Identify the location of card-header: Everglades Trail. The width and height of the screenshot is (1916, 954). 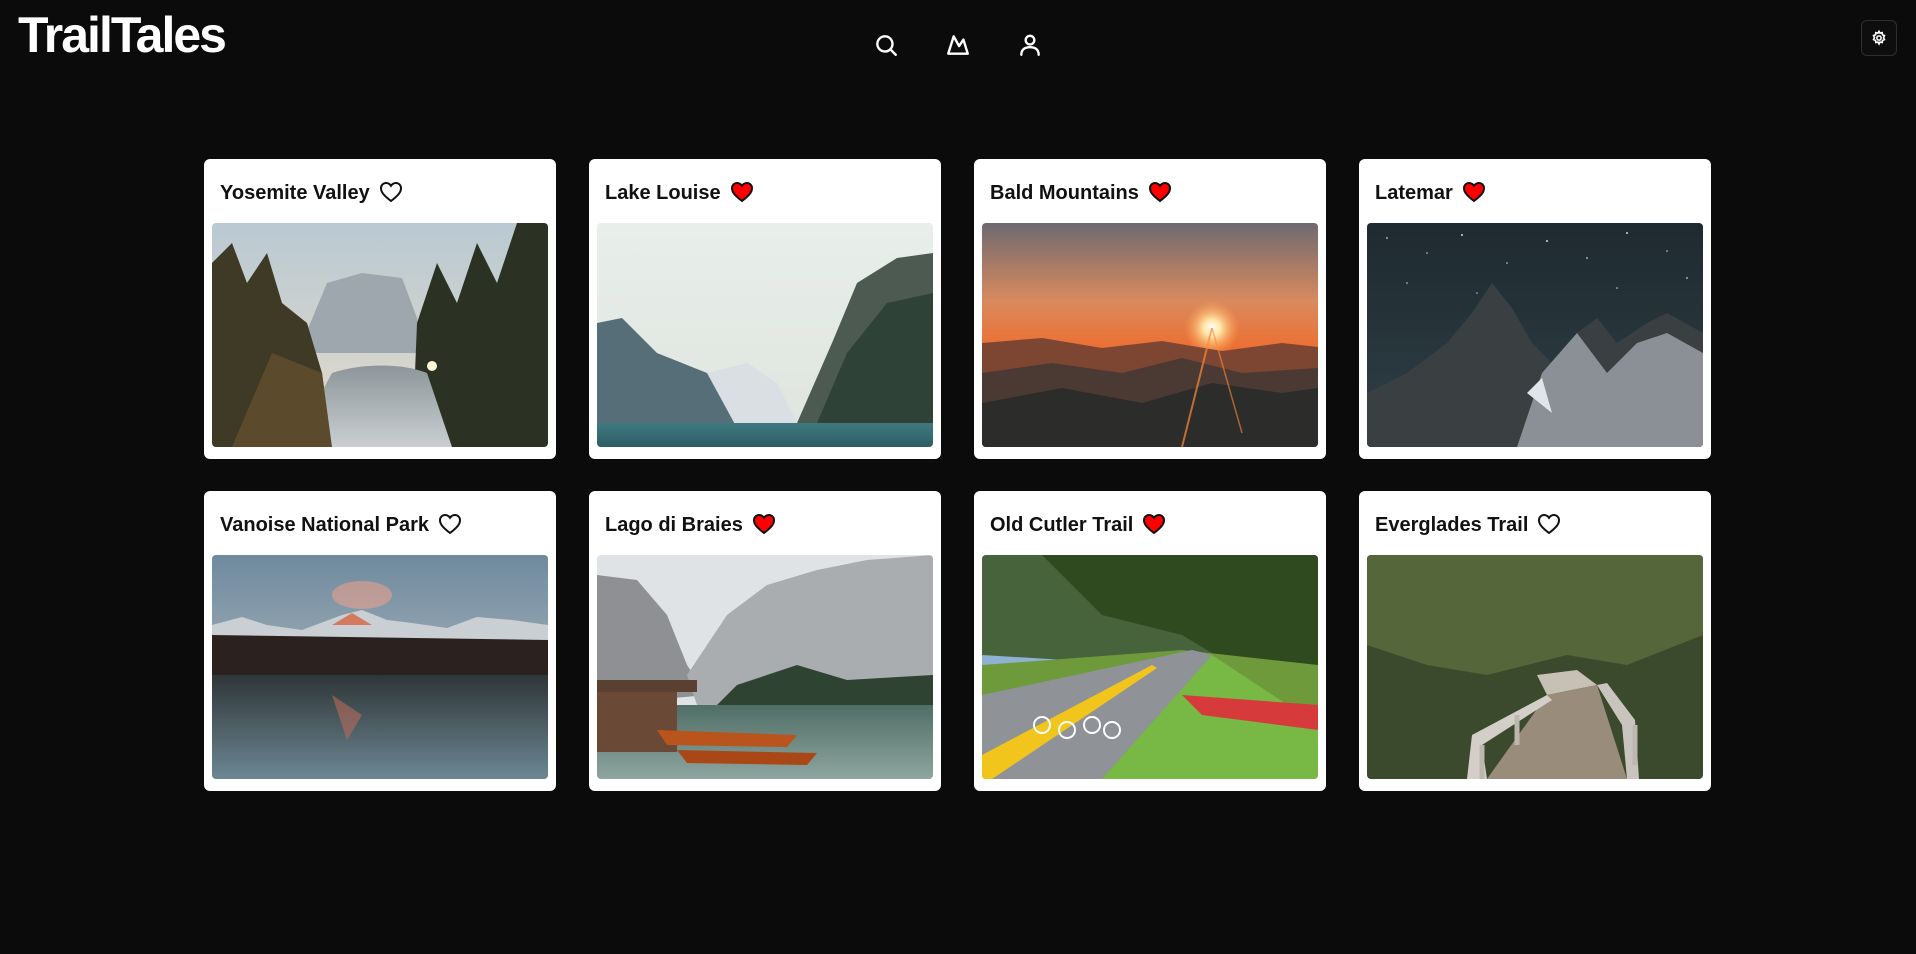
(1535, 525).